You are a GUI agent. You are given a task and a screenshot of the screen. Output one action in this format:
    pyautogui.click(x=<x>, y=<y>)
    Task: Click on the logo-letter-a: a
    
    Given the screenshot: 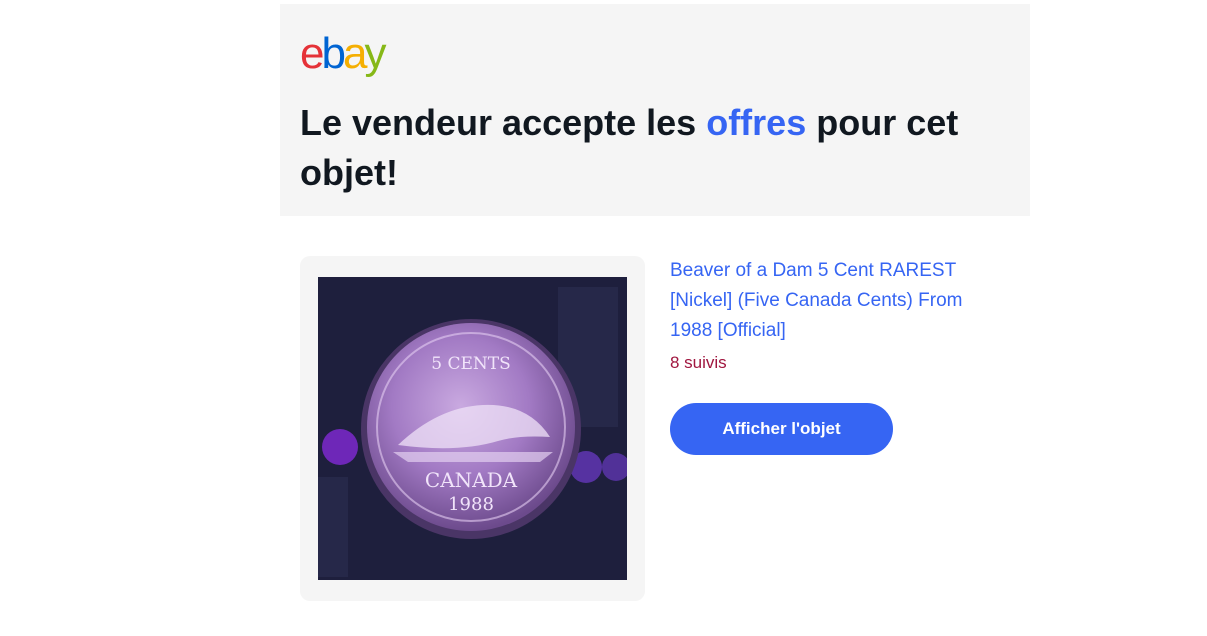 What is the action you would take?
    pyautogui.click(x=355, y=53)
    